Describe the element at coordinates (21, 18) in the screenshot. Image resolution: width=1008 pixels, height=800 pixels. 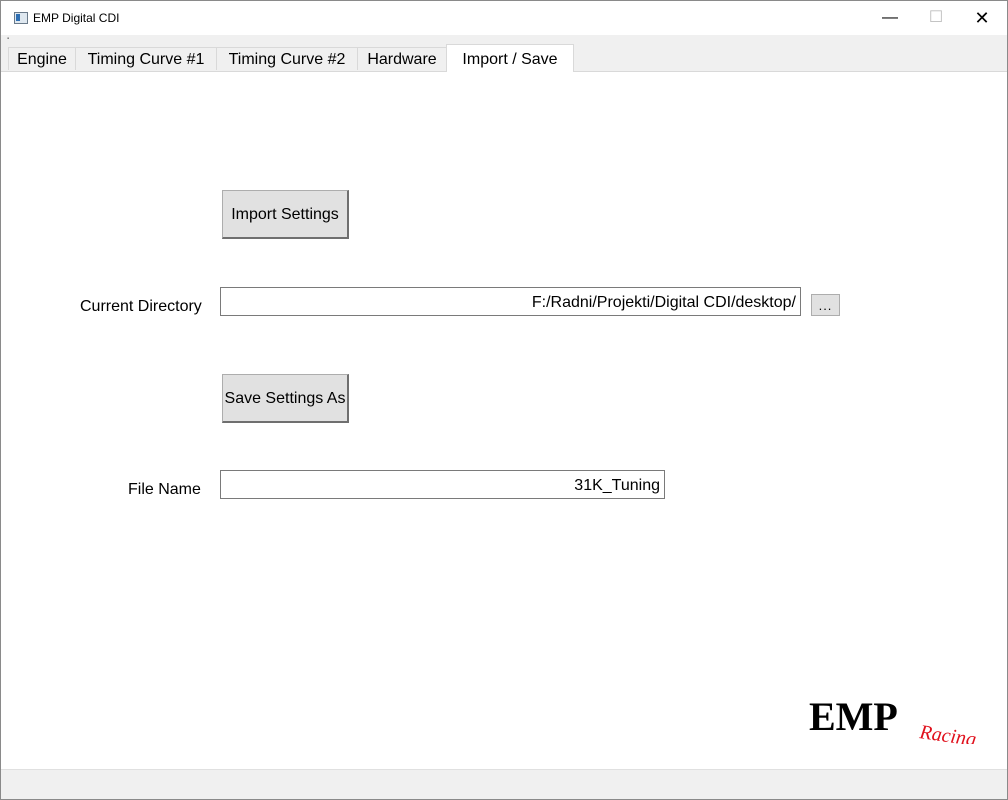
I see `app-icon` at that location.